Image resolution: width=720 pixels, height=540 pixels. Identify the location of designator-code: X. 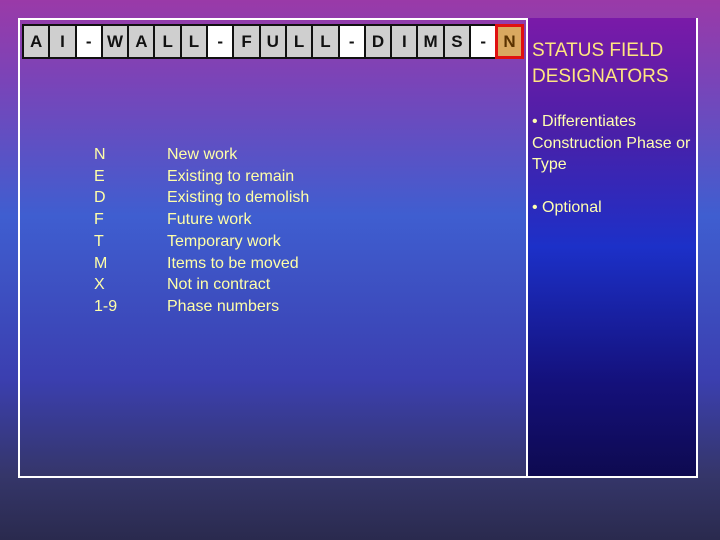
(99, 285).